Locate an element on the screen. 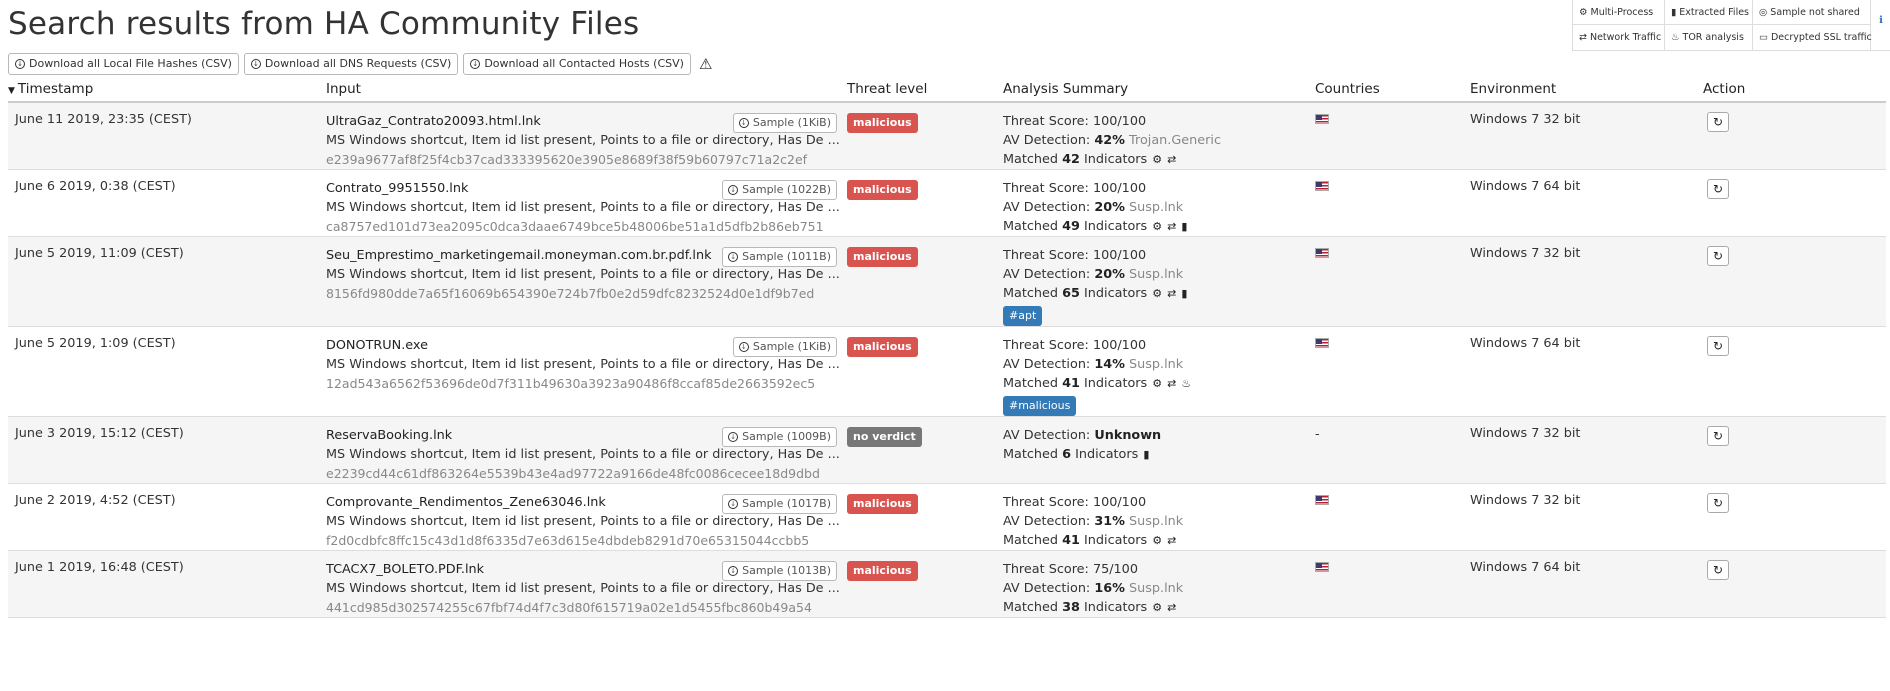 This screenshot has height=691, width=1890. download-sample-button: ↓ Sample (1011B) is located at coordinates (779, 257).